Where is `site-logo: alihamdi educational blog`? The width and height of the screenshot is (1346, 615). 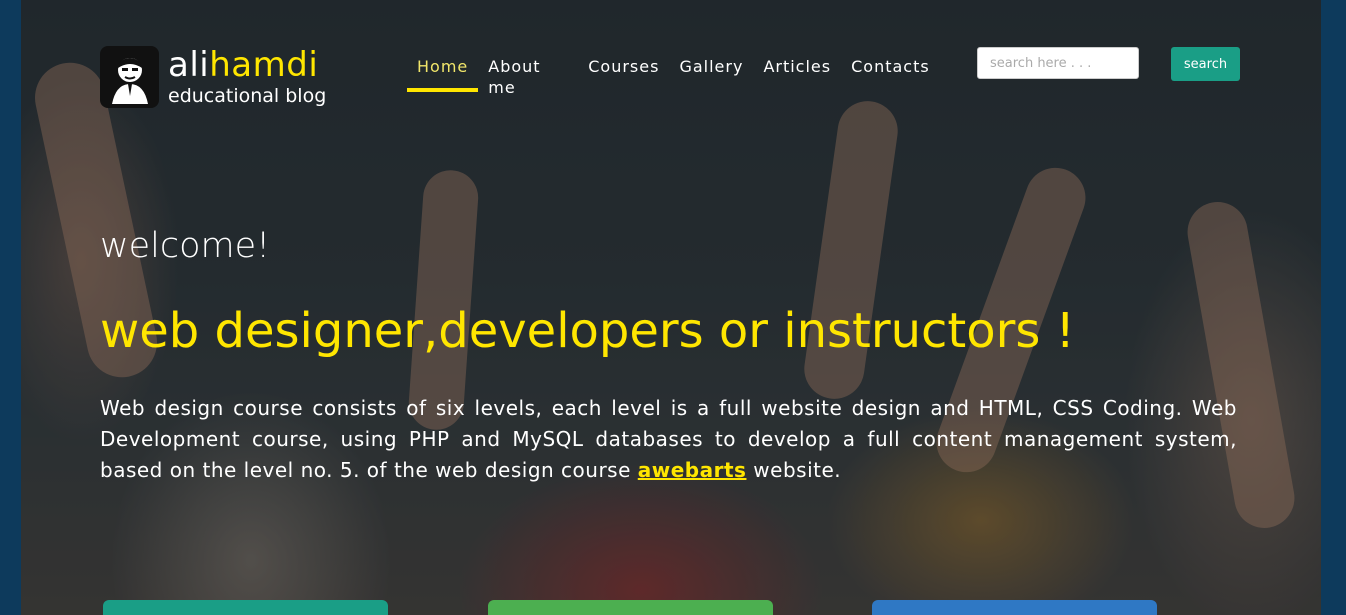 site-logo: alihamdi educational blog is located at coordinates (213, 77).